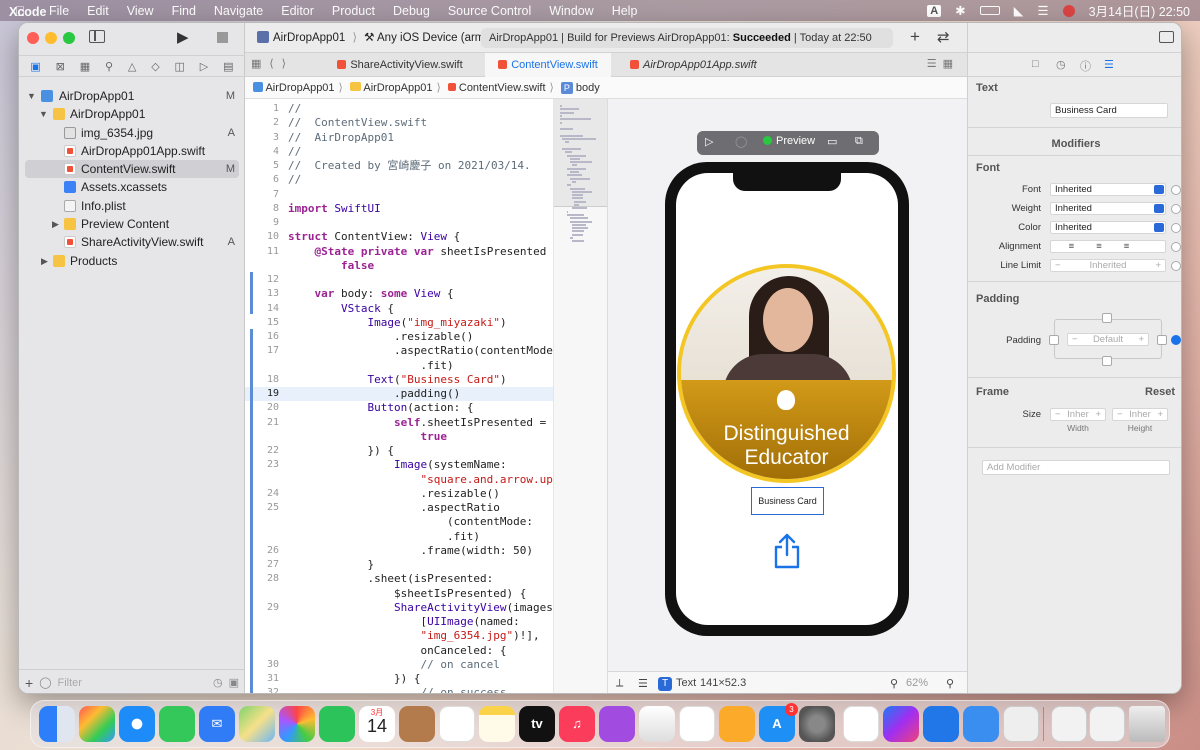  I want to click on attributes-inspector-icon: ☰, so click(1109, 64).